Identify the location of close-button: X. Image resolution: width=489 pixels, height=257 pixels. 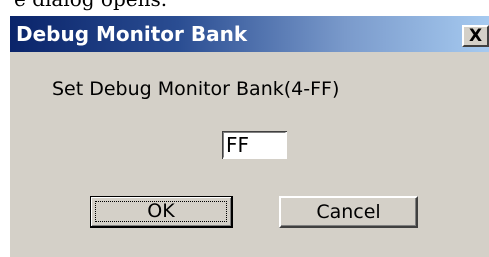
(475, 36).